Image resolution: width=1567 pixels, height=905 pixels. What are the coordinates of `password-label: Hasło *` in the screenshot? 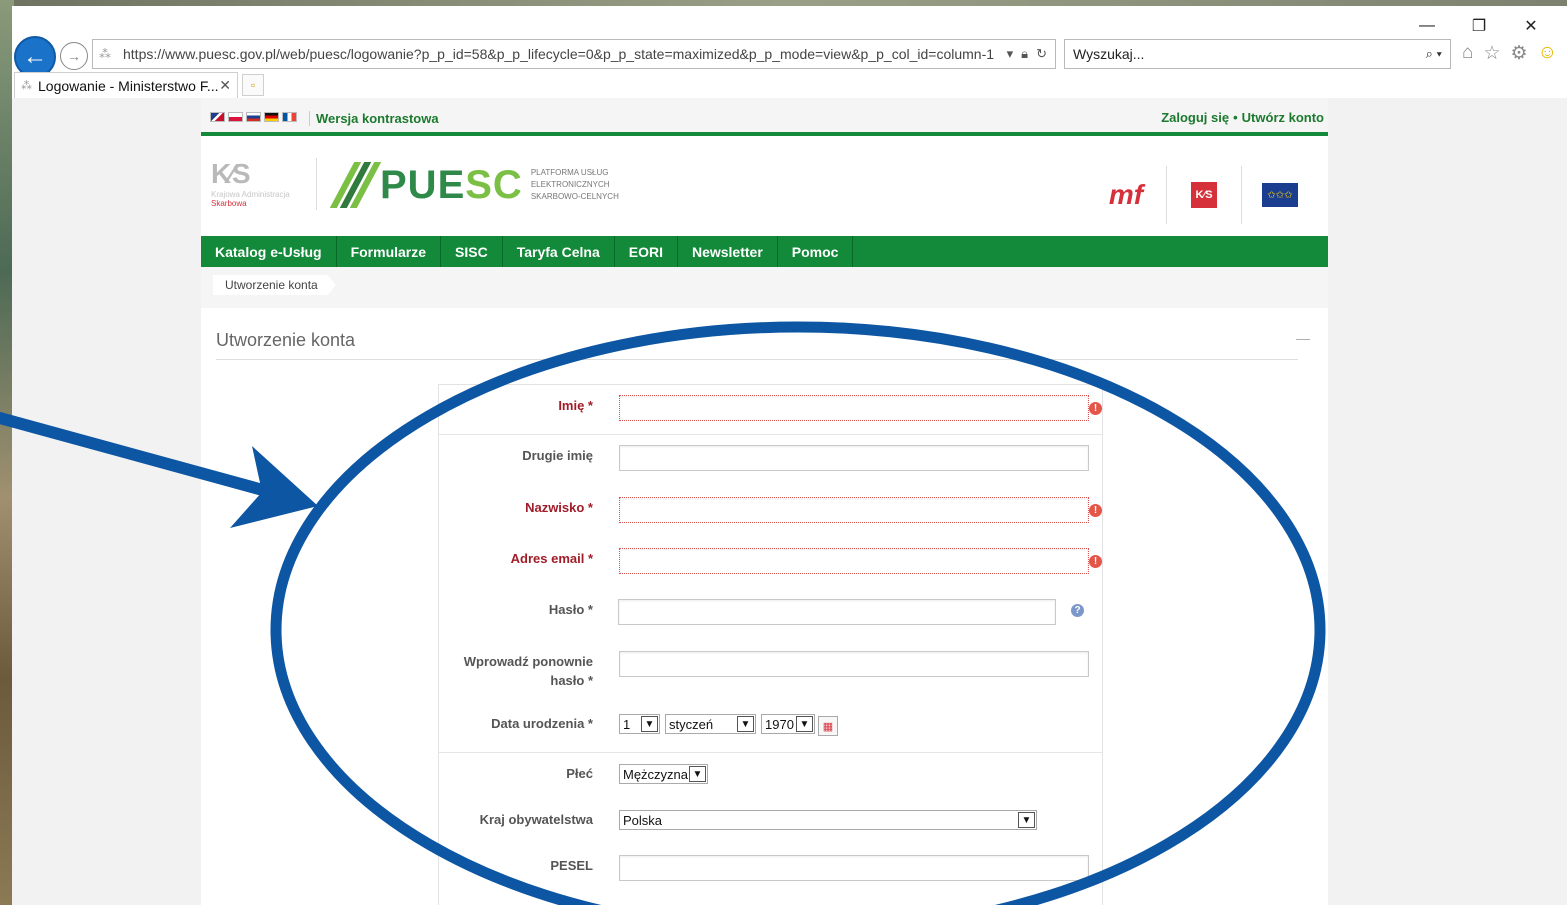 It's located at (570, 609).